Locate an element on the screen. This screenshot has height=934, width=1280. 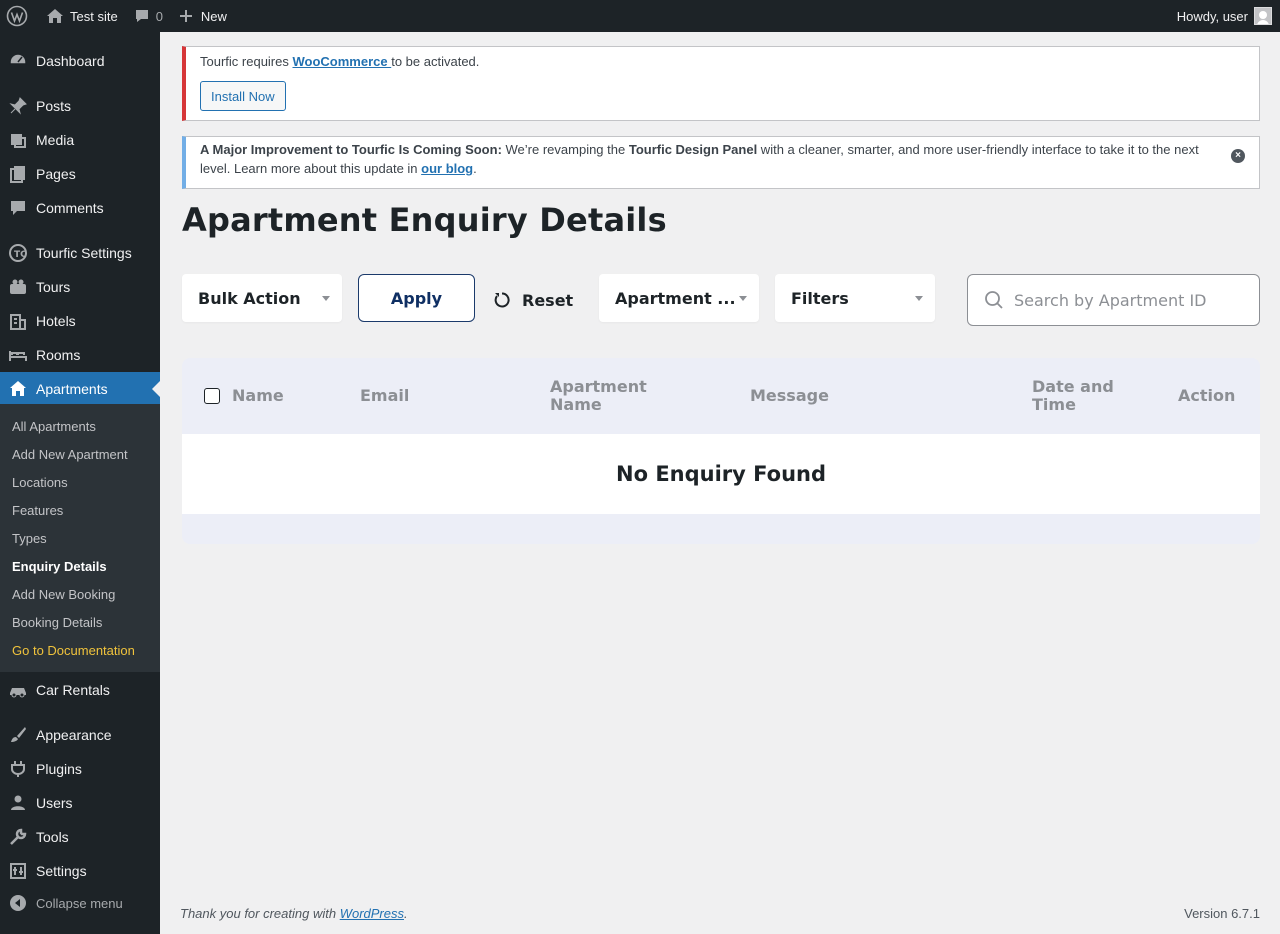
dismiss-close-icon: × is located at coordinates (1238, 156).